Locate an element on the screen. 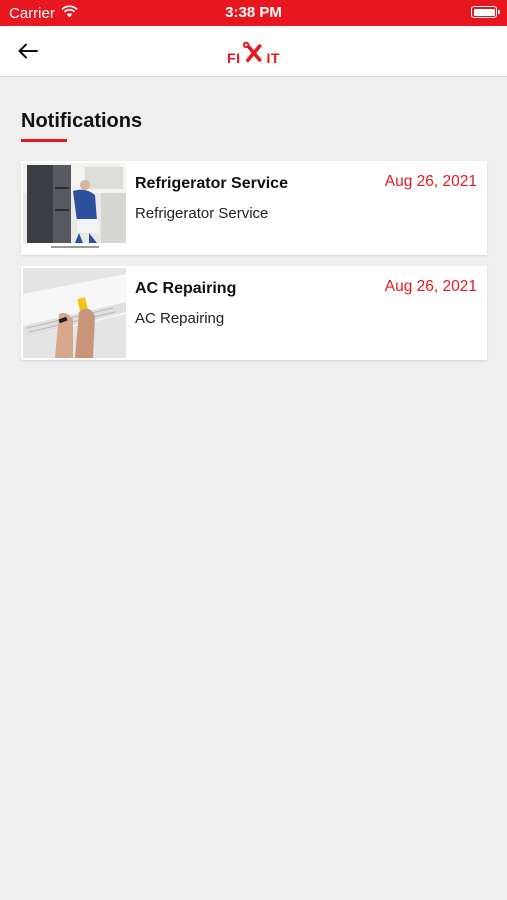 This screenshot has width=507, height=900. fixit-logo: FI IT is located at coordinates (253, 53).